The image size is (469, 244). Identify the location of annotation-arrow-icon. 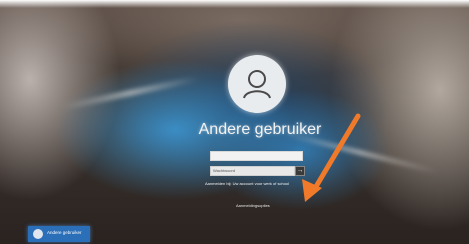
(331, 157).